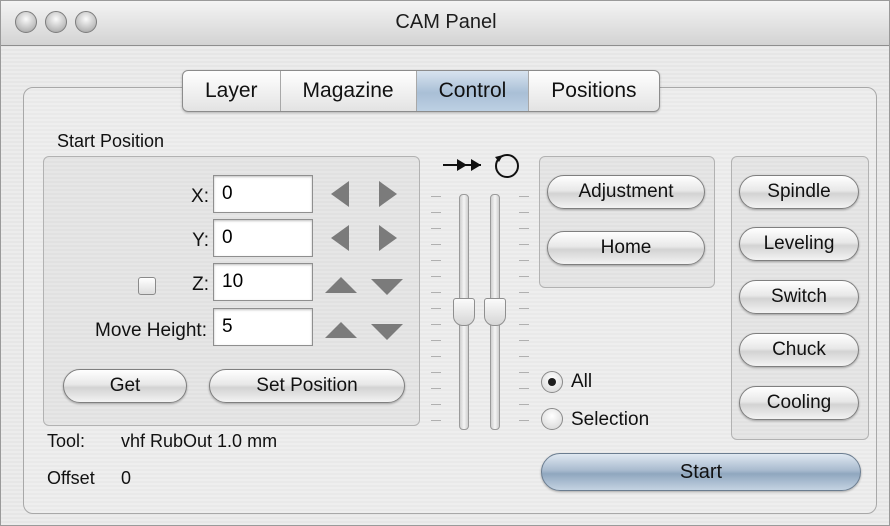 Image resolution: width=890 pixels, height=526 pixels. What do you see at coordinates (340, 238) in the screenshot?
I see `y-decrease-arrow-icon` at bounding box center [340, 238].